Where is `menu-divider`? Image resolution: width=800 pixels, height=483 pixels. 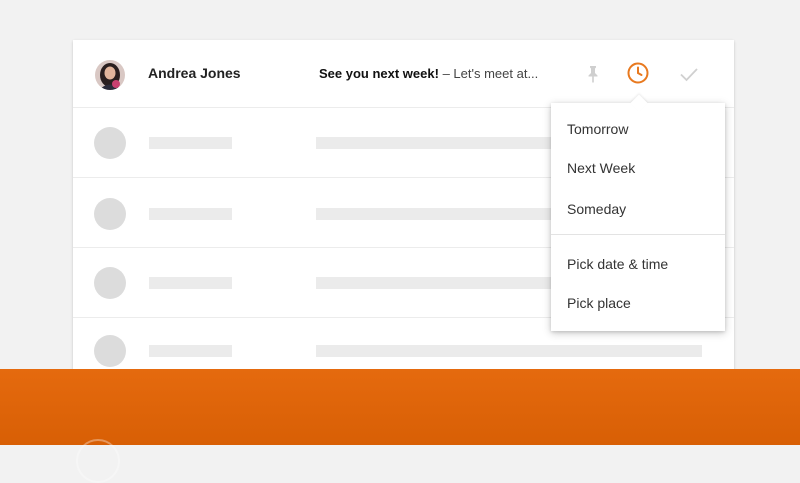
menu-divider is located at coordinates (638, 234).